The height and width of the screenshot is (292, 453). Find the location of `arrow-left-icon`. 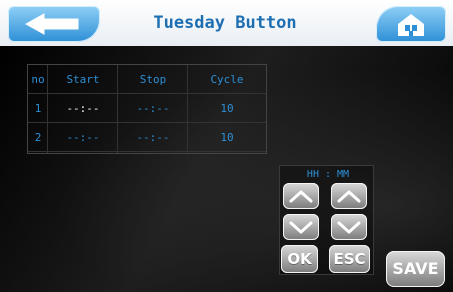

arrow-left-icon is located at coordinates (51, 24).